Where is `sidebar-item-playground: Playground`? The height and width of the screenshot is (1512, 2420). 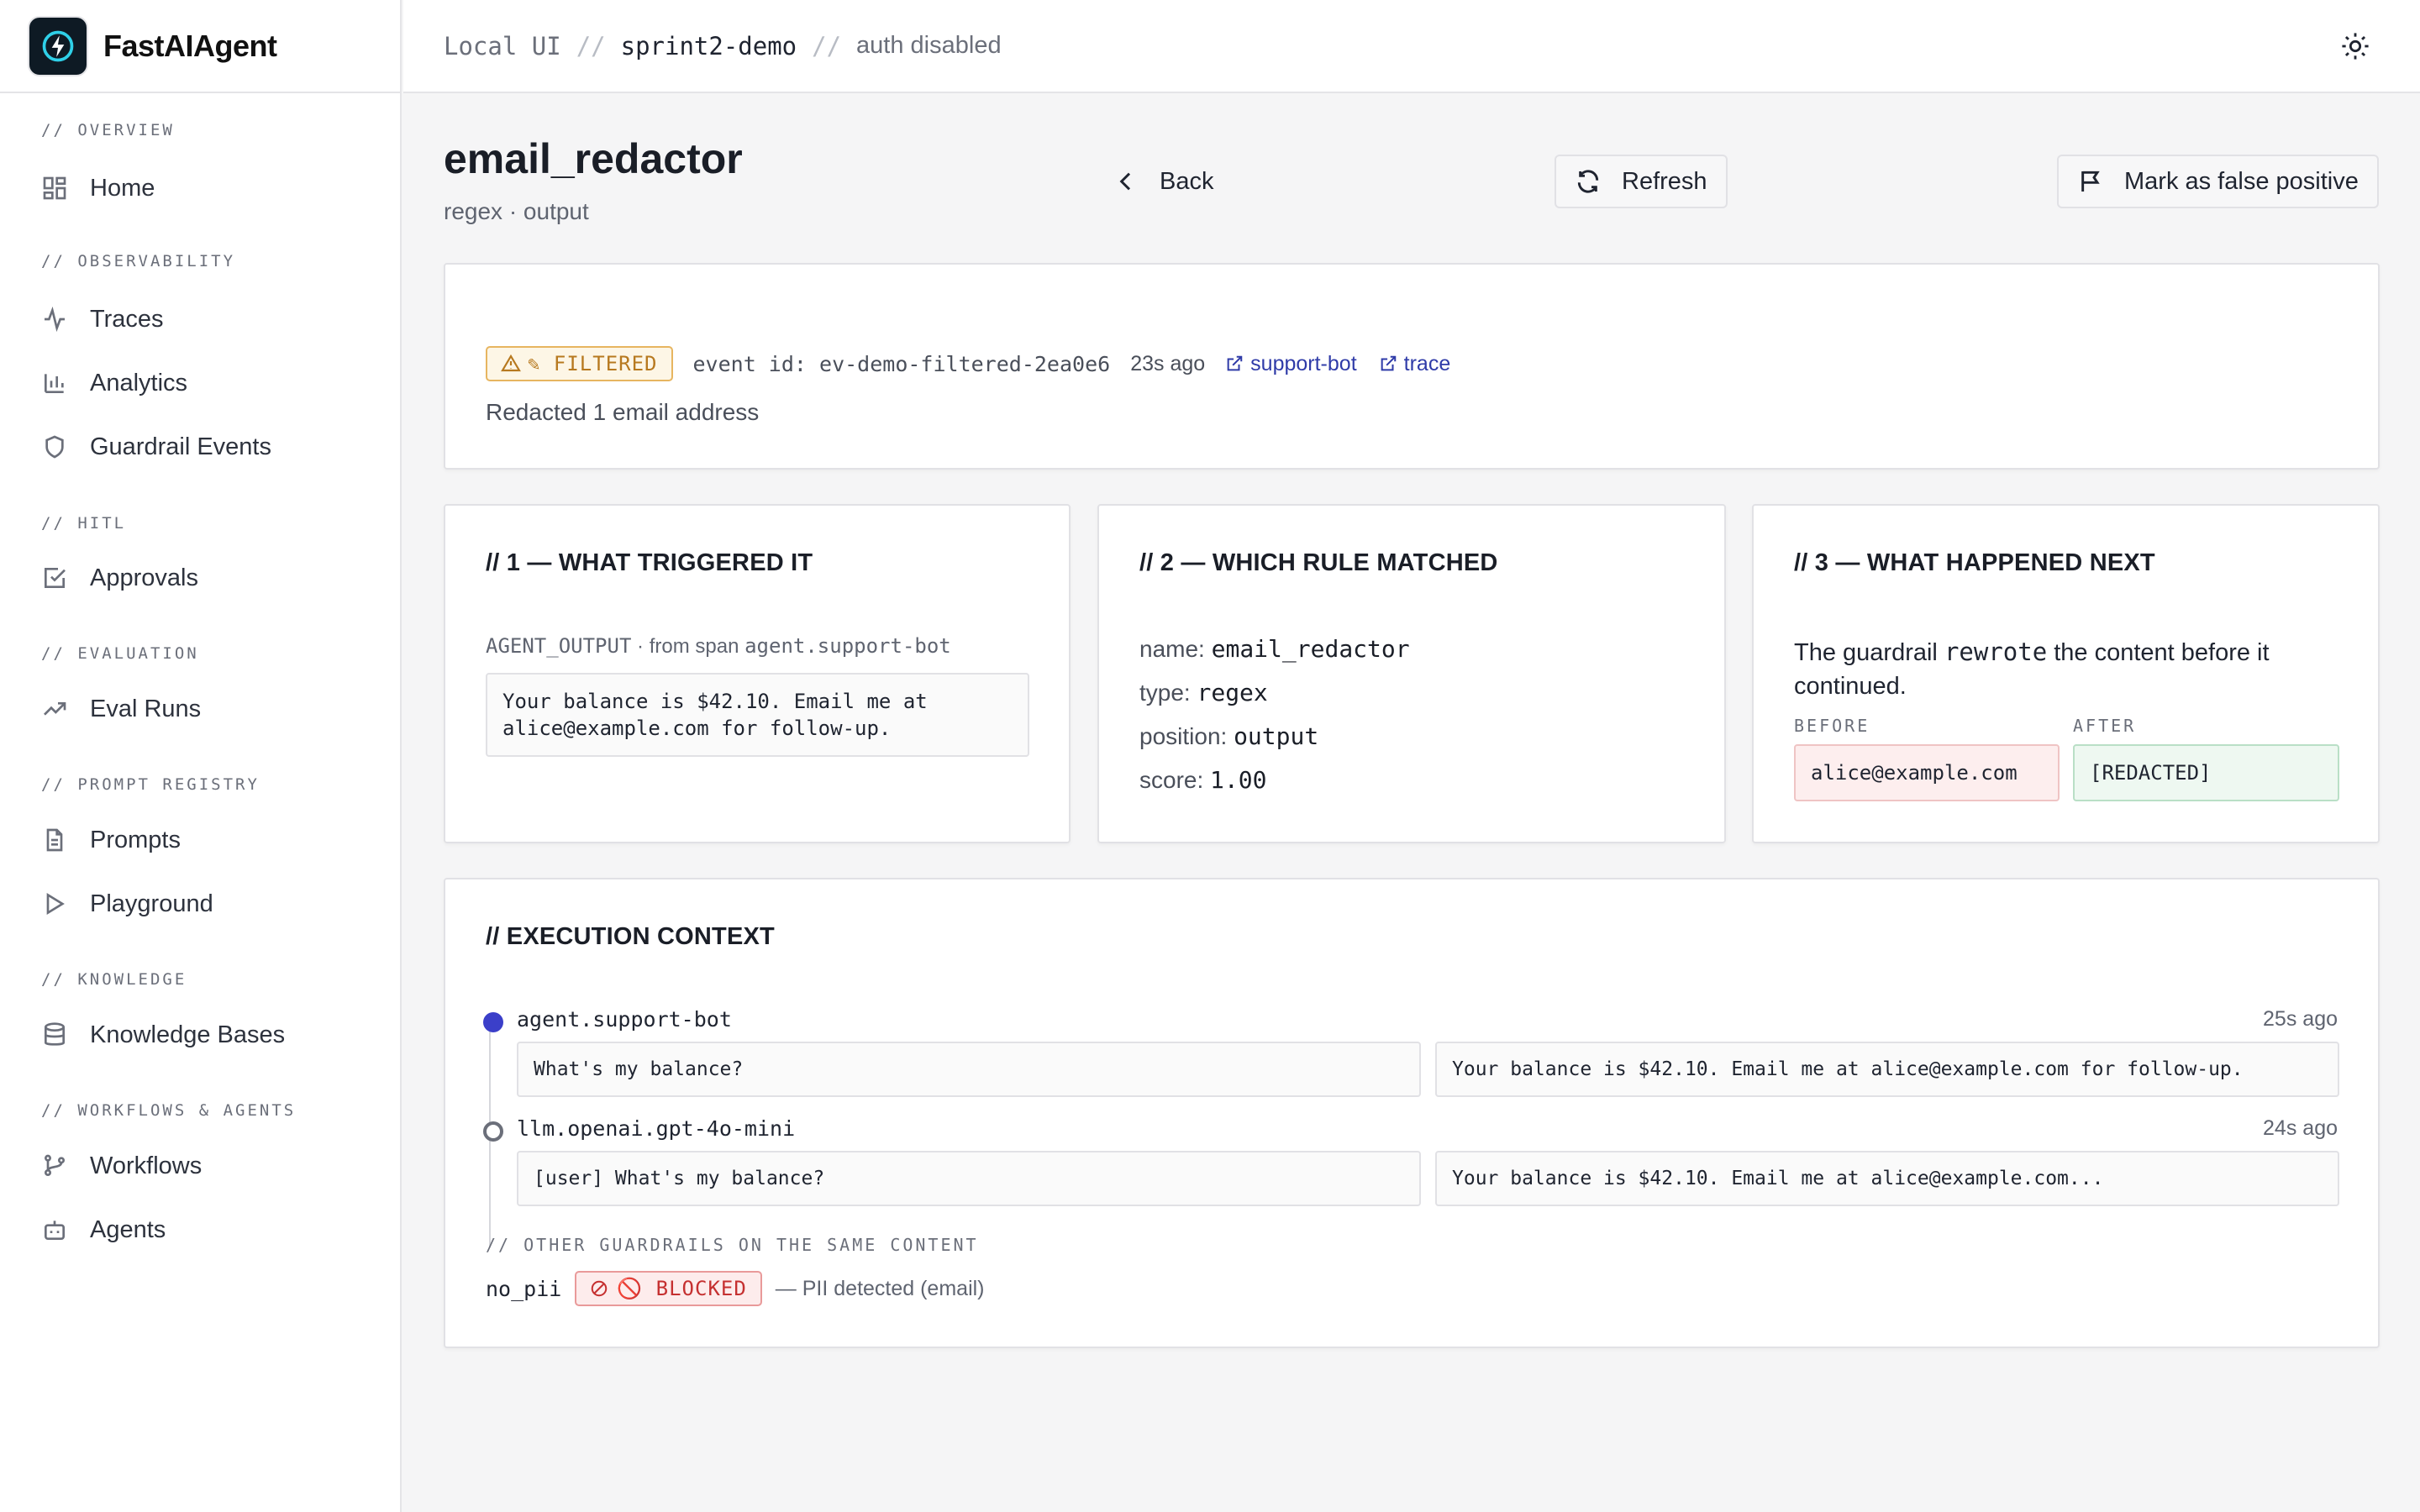 sidebar-item-playground: Playground is located at coordinates (127, 904).